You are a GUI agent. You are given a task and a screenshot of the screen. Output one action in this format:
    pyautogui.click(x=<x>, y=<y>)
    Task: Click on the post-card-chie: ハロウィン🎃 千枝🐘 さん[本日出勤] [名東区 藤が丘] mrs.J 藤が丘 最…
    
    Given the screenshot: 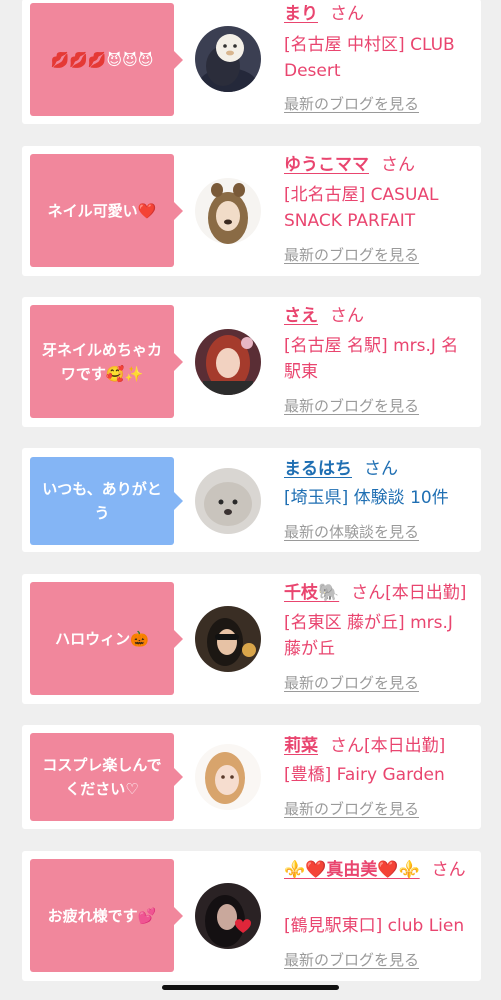 What is the action you would take?
    pyautogui.click(x=251, y=639)
    